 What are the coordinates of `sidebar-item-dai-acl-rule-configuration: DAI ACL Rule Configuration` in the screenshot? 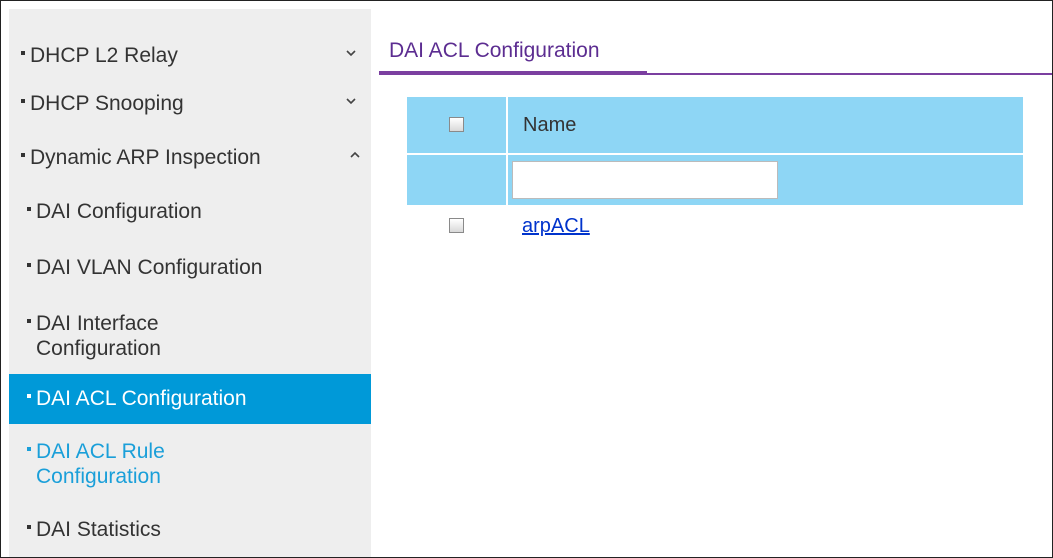 It's located at (190, 466).